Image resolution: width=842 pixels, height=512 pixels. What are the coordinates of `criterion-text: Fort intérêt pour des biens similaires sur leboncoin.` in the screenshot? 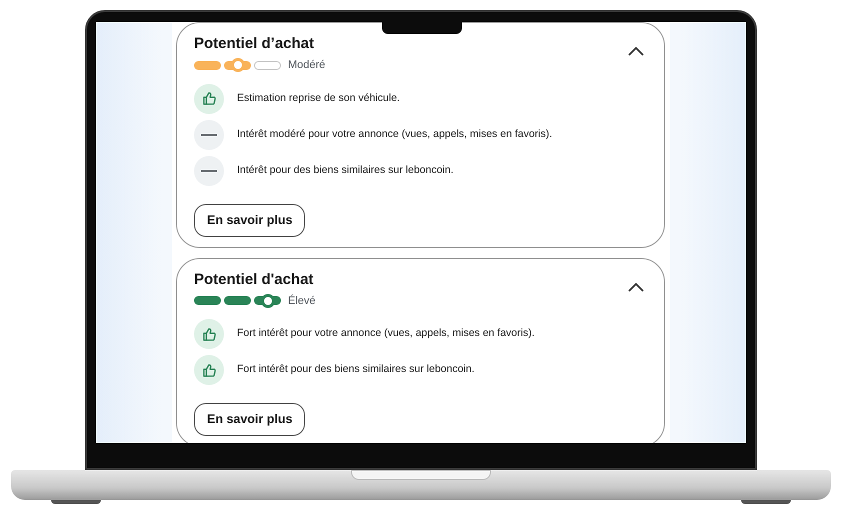 It's located at (356, 370).